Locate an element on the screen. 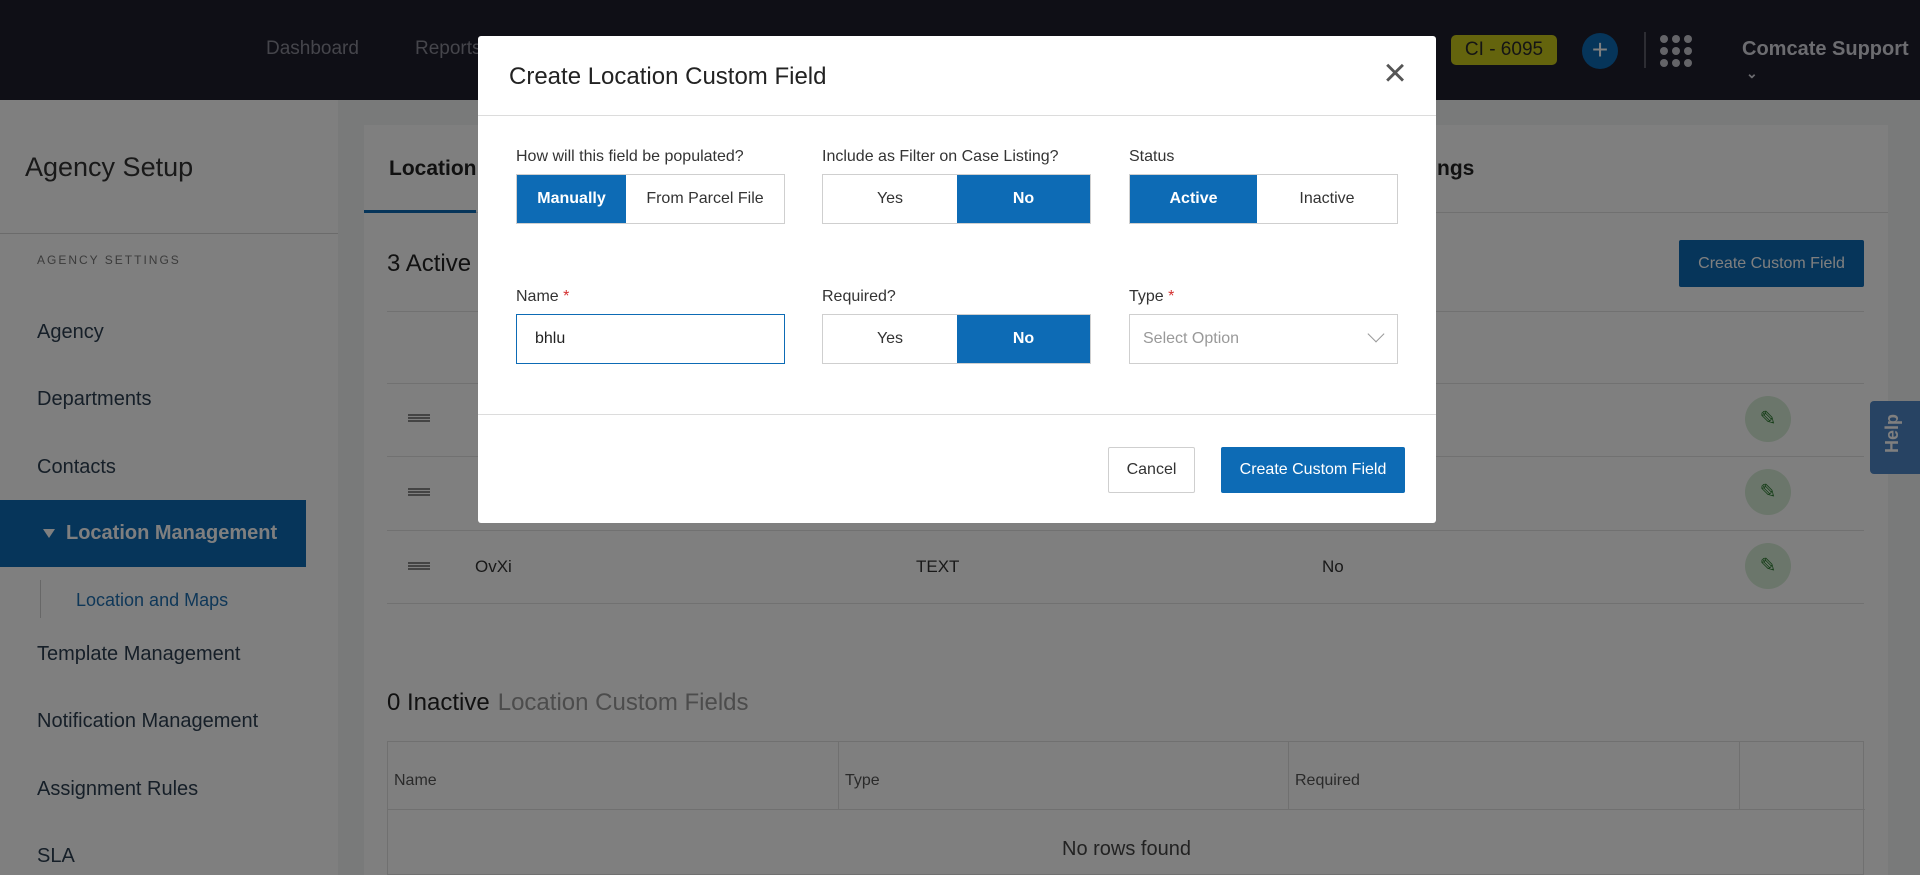 The height and width of the screenshot is (875, 1920). status-toggle: Active Inactive is located at coordinates (1263, 199).